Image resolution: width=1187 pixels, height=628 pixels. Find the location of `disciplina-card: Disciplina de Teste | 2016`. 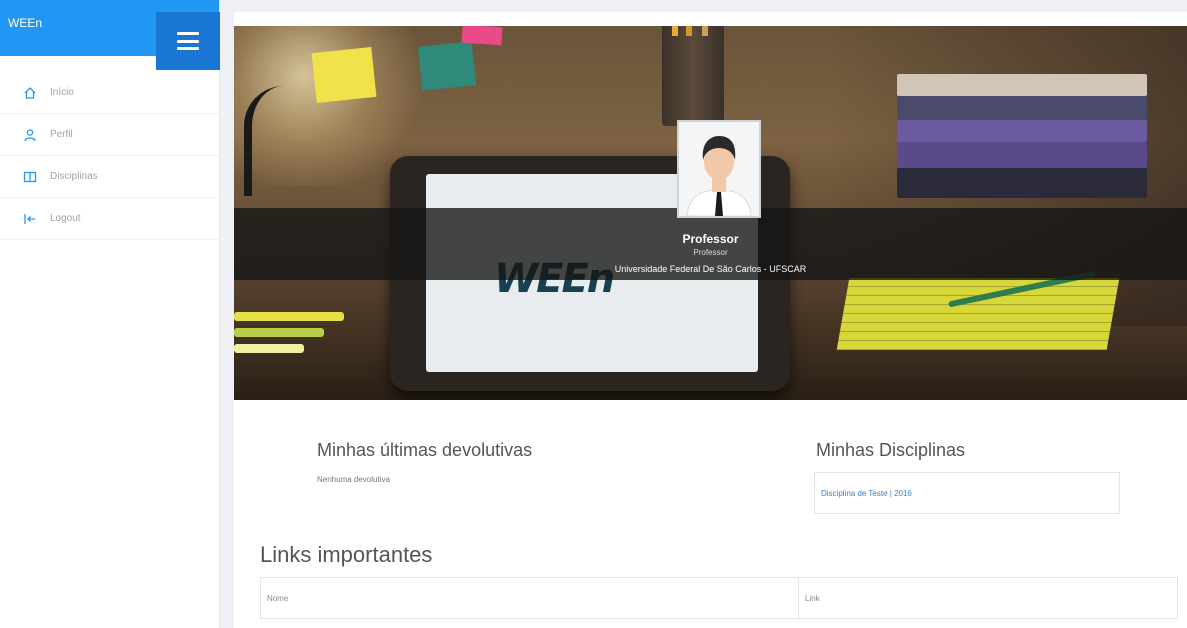

disciplina-card: Disciplina de Teste | 2016 is located at coordinates (967, 493).